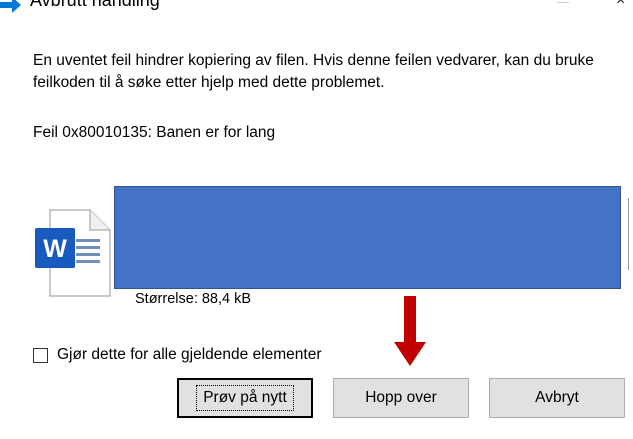 This screenshot has height=439, width=633. What do you see at coordinates (623, 5) in the screenshot?
I see `close-button: ×` at bounding box center [623, 5].